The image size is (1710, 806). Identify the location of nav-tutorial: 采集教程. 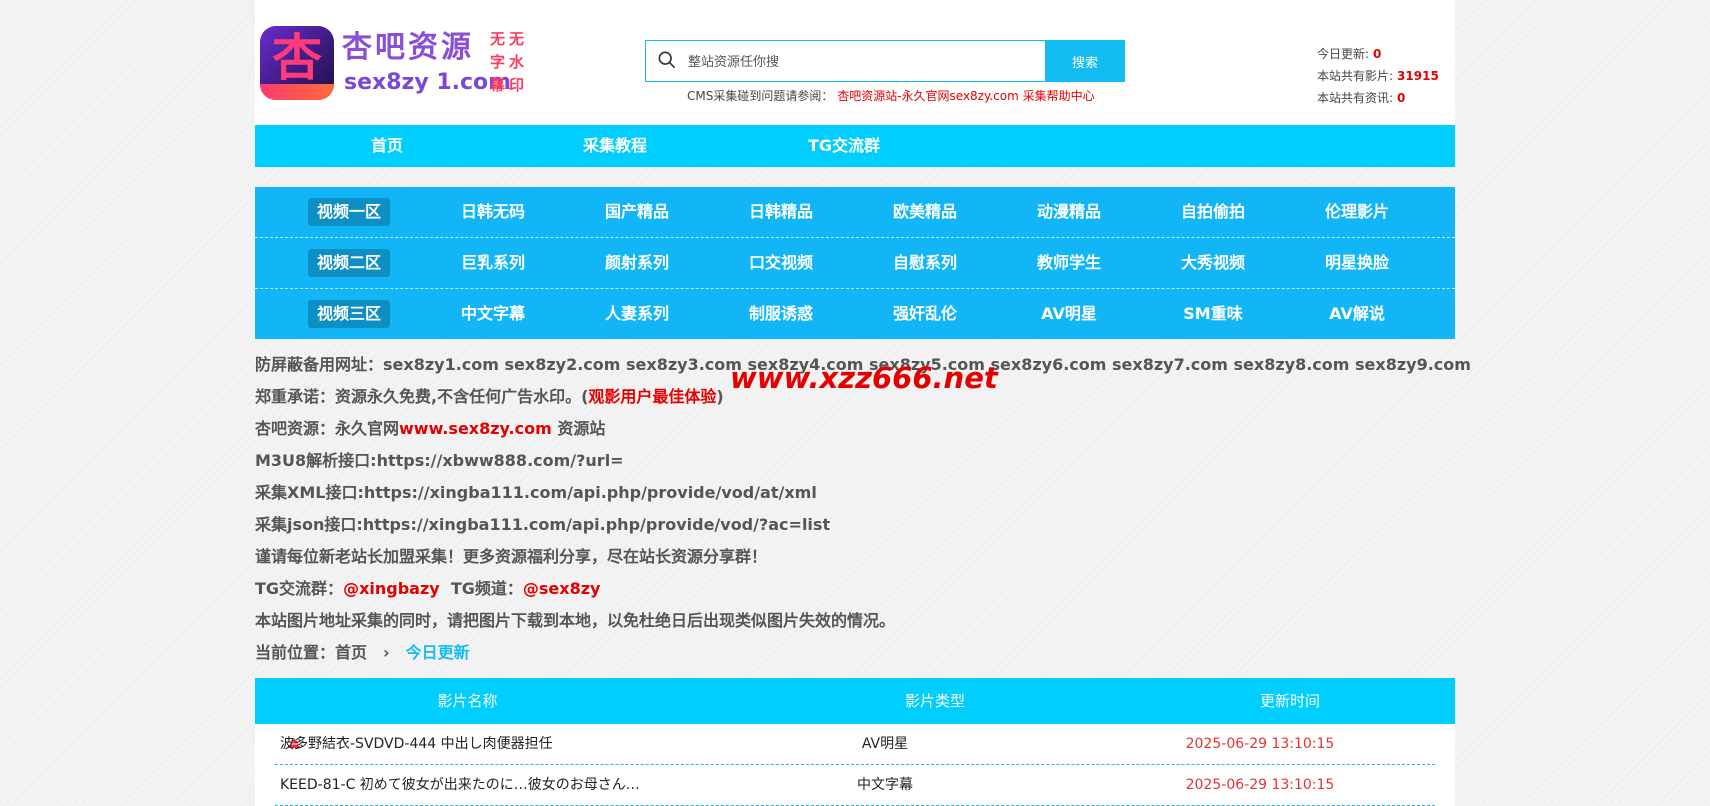
(615, 146).